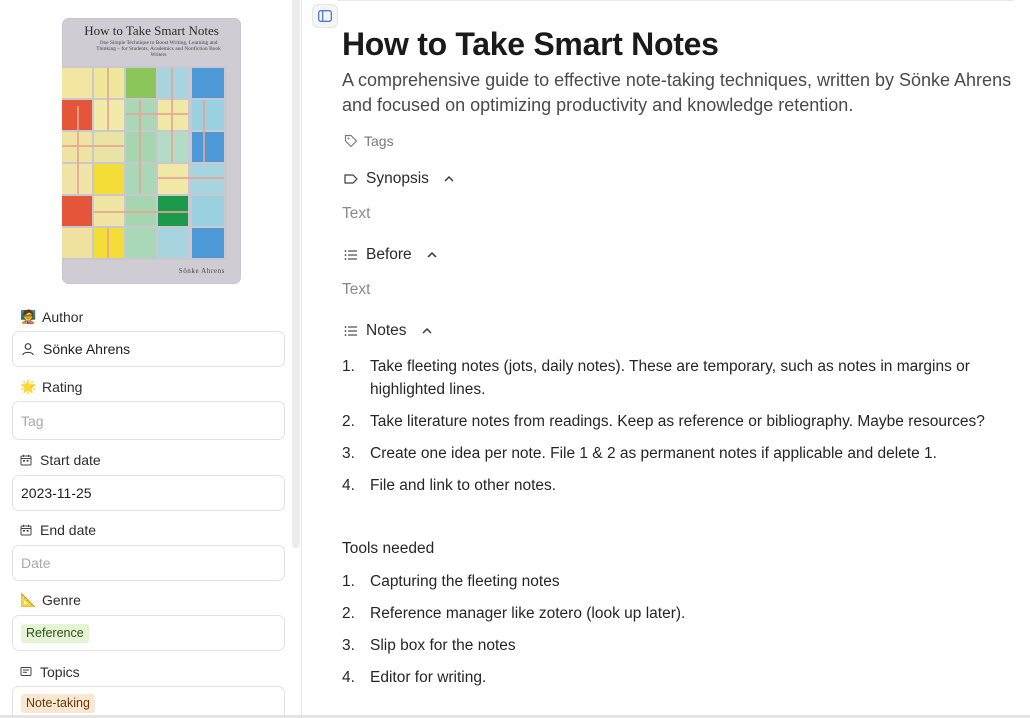 The width and height of the screenshot is (1030, 718). What do you see at coordinates (148, 493) in the screenshot?
I see `start-date-field: 2023-11-25` at bounding box center [148, 493].